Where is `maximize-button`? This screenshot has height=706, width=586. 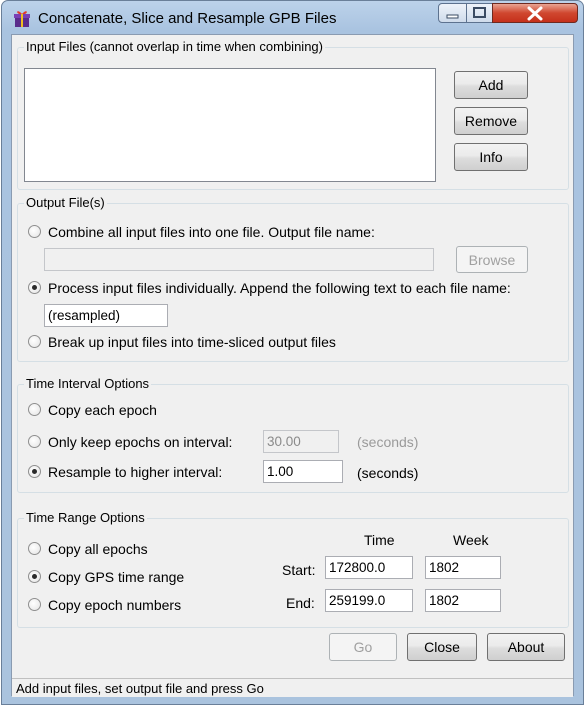
maximize-button is located at coordinates (479, 13).